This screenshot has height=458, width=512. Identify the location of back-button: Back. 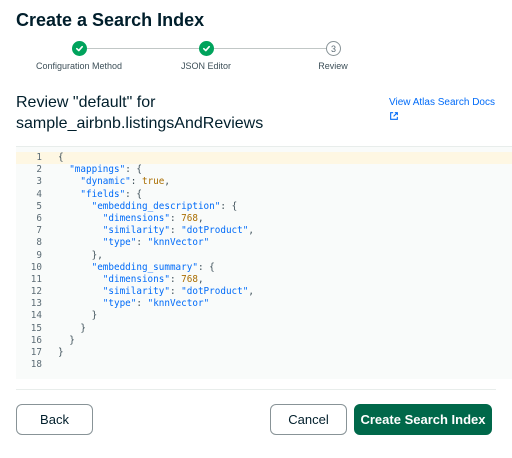
(54, 419).